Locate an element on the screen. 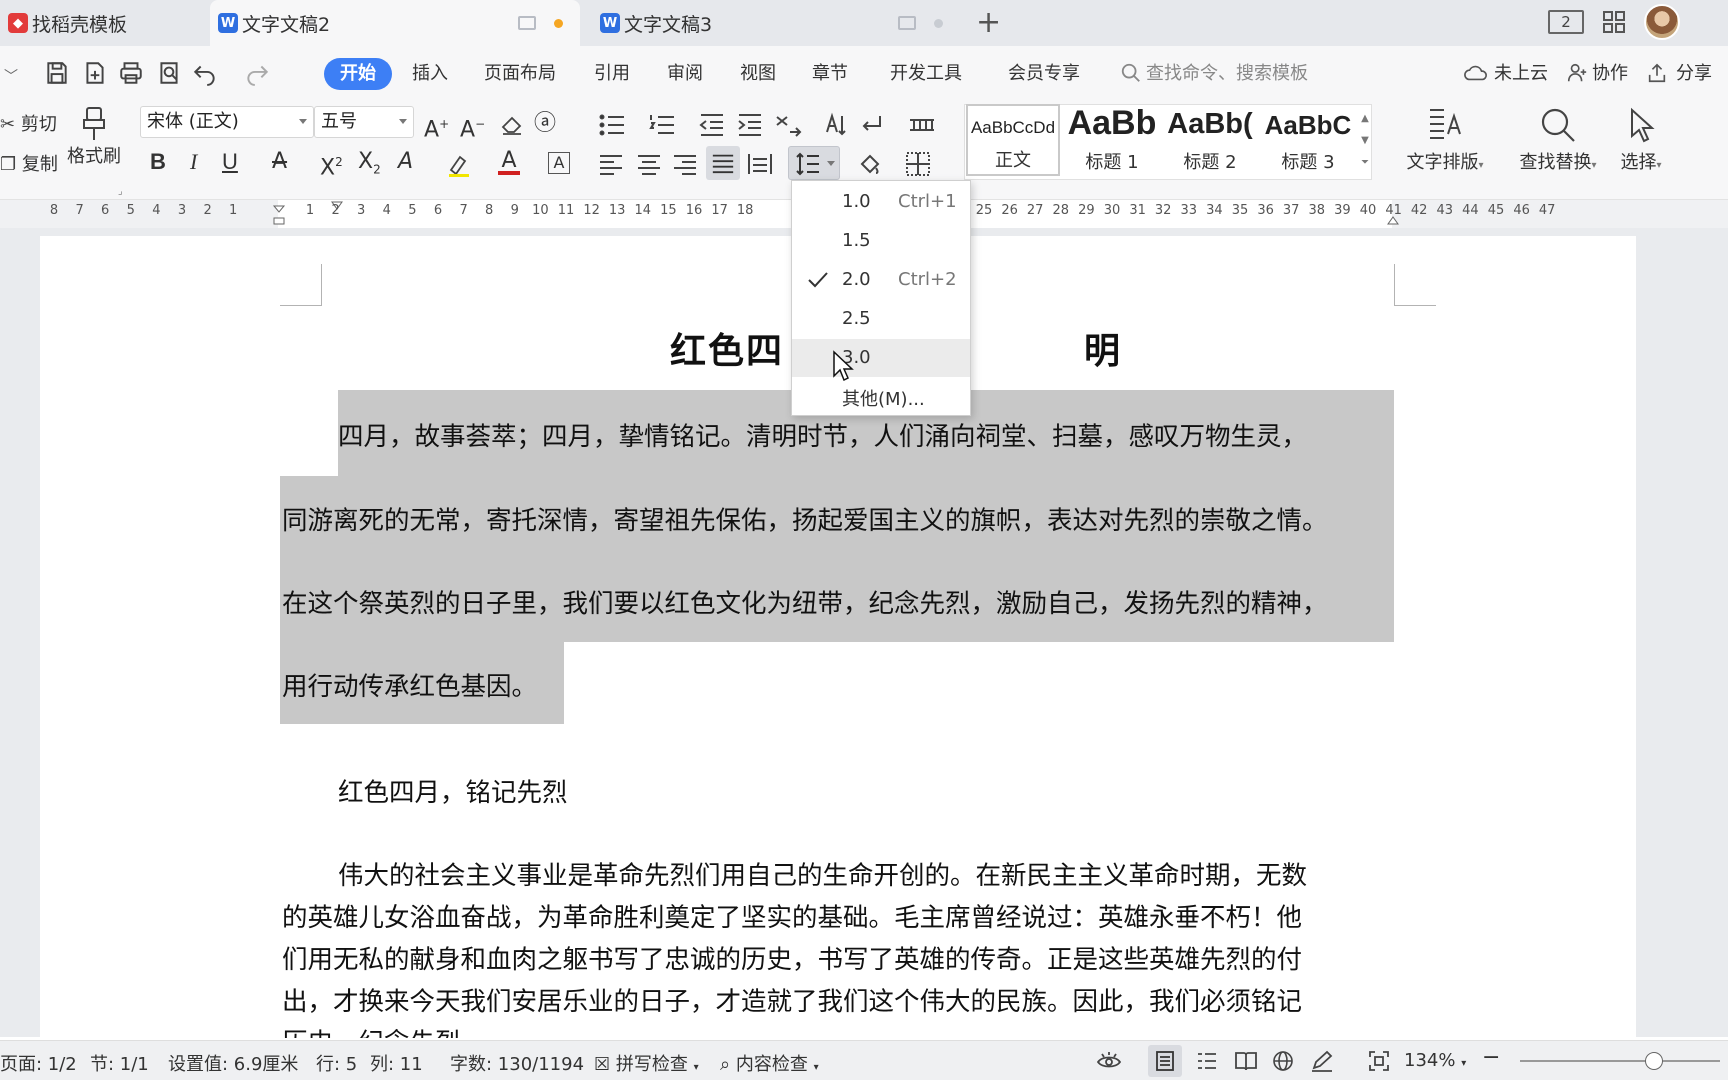  align-right-icon is located at coordinates (685, 164).